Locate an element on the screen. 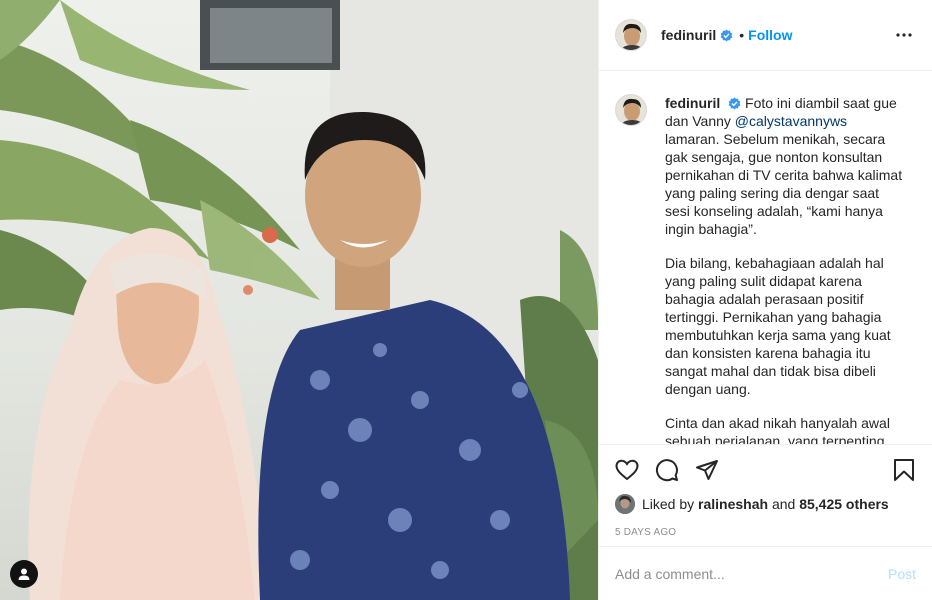 This screenshot has height=600, width=932. caption-avatar-image is located at coordinates (631, 110).